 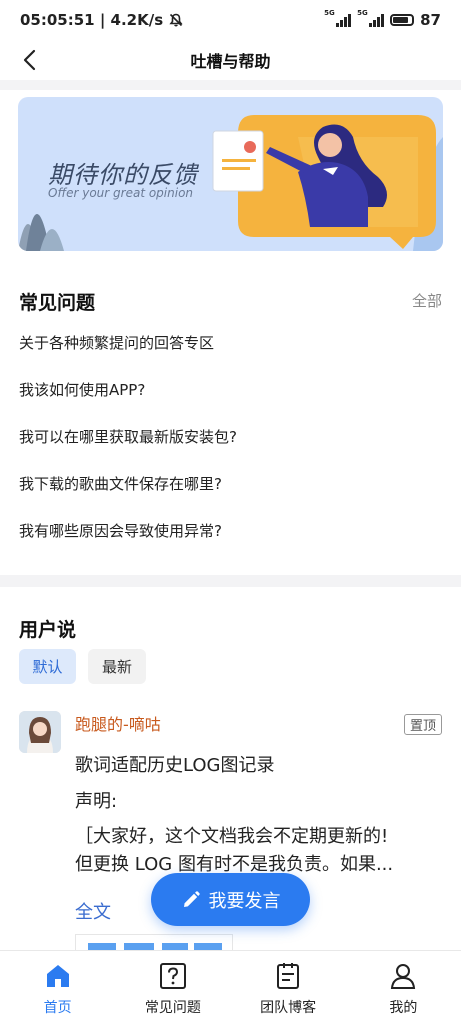 I want to click on nav-mine: 我的, so click(x=403, y=987).